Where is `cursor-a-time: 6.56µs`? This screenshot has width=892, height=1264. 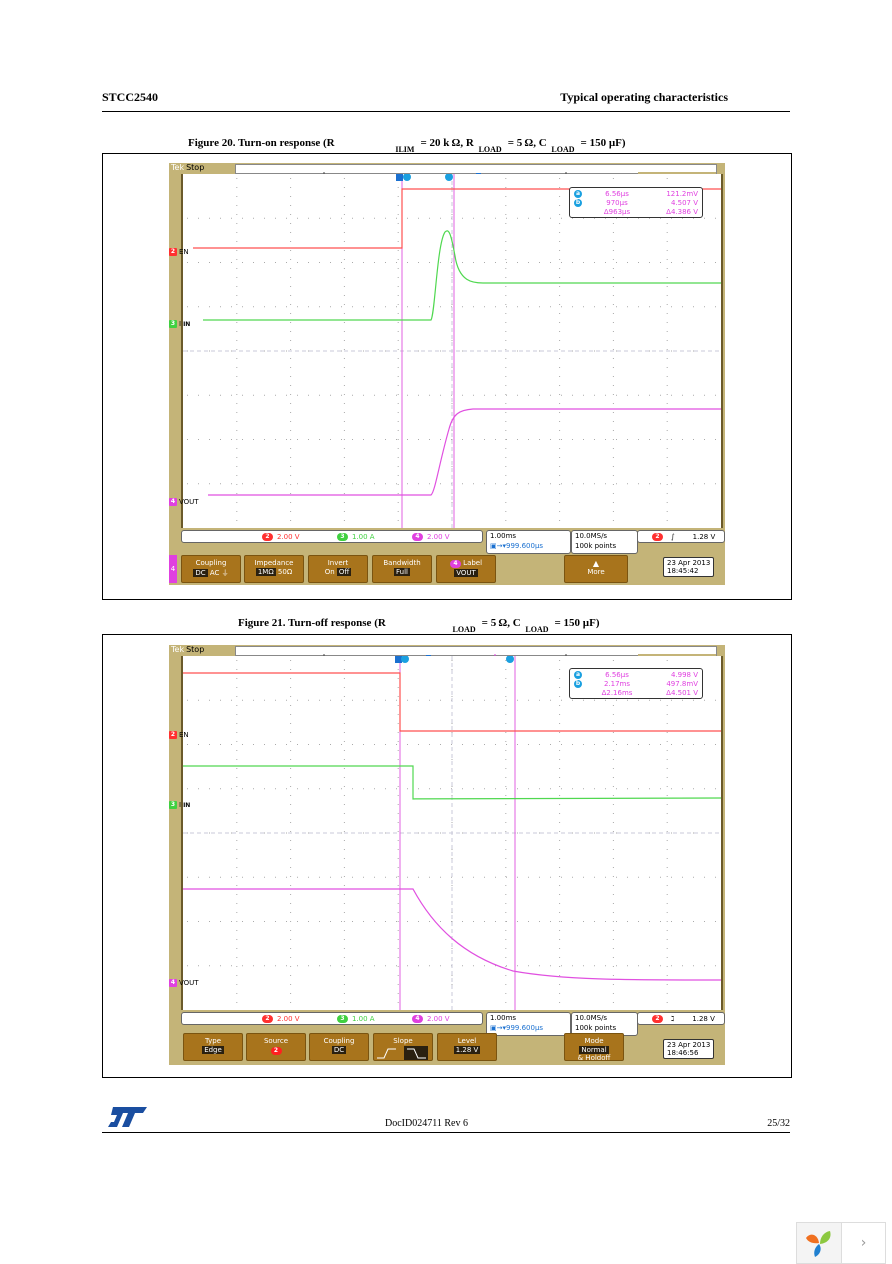
cursor-a-time: 6.56µs is located at coordinates (617, 193).